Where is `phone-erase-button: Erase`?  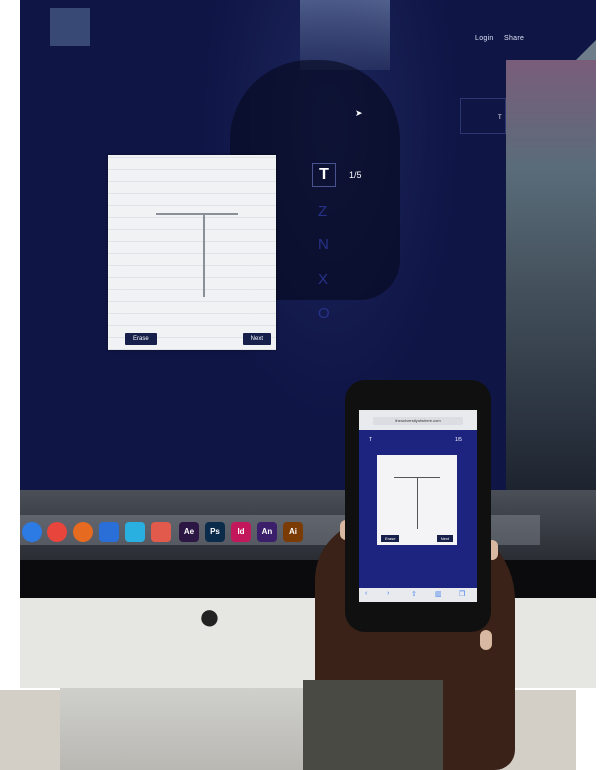 phone-erase-button: Erase is located at coordinates (390, 538).